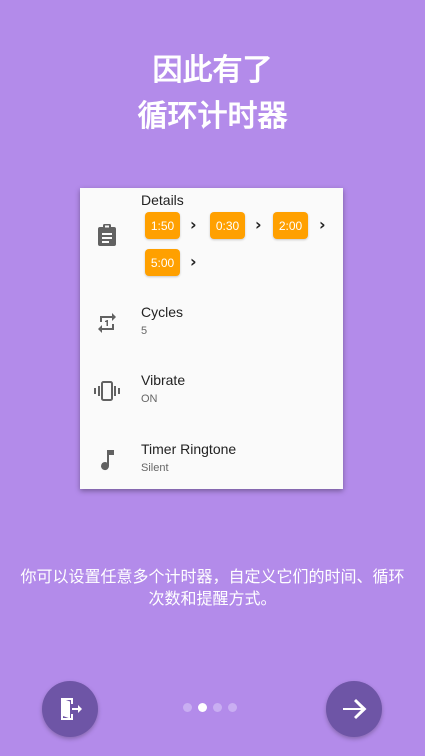 The width and height of the screenshot is (425, 756). Describe the element at coordinates (212, 70) in the screenshot. I see `title-line-1: 因此有了` at that location.